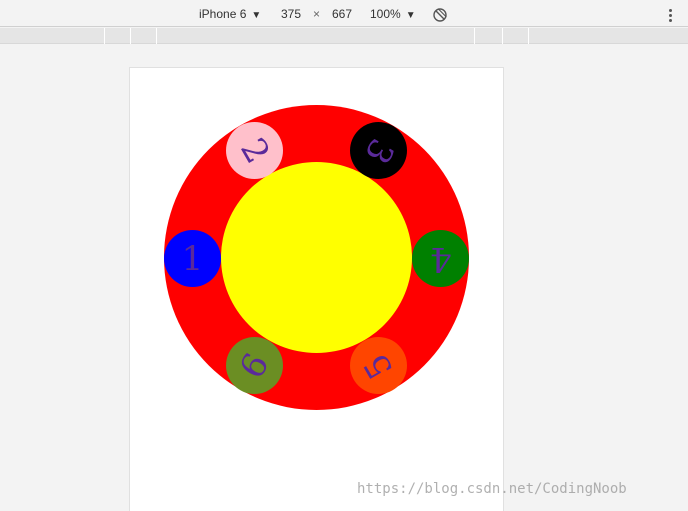  I want to click on number-label: 1, so click(192, 258).